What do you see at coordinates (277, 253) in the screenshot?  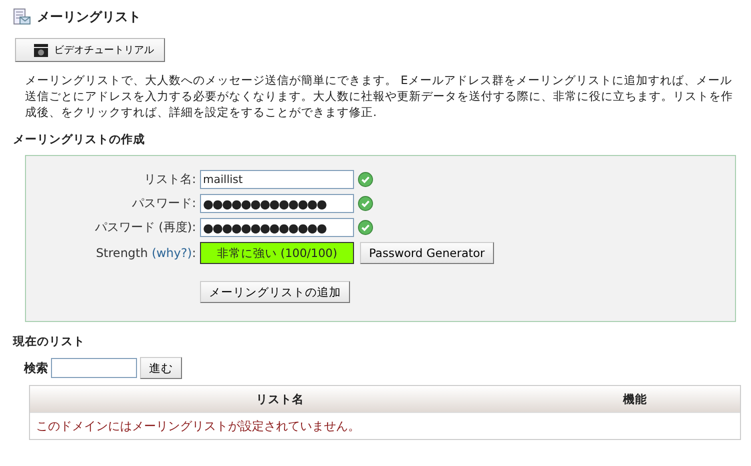 I see `strength-reading: 非常に強い (100/100)` at bounding box center [277, 253].